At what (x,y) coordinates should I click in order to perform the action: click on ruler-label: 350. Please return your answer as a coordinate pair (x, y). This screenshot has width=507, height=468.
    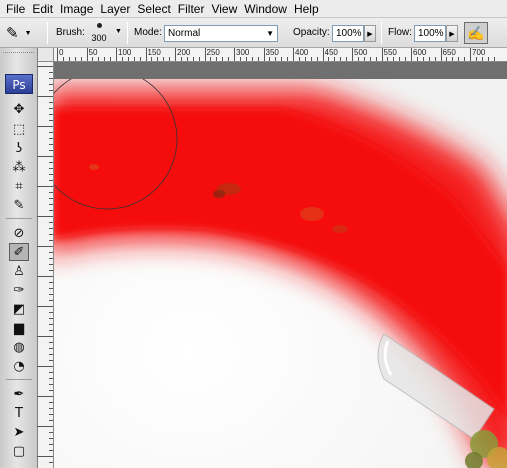
    Looking at the image, I should click on (272, 52).